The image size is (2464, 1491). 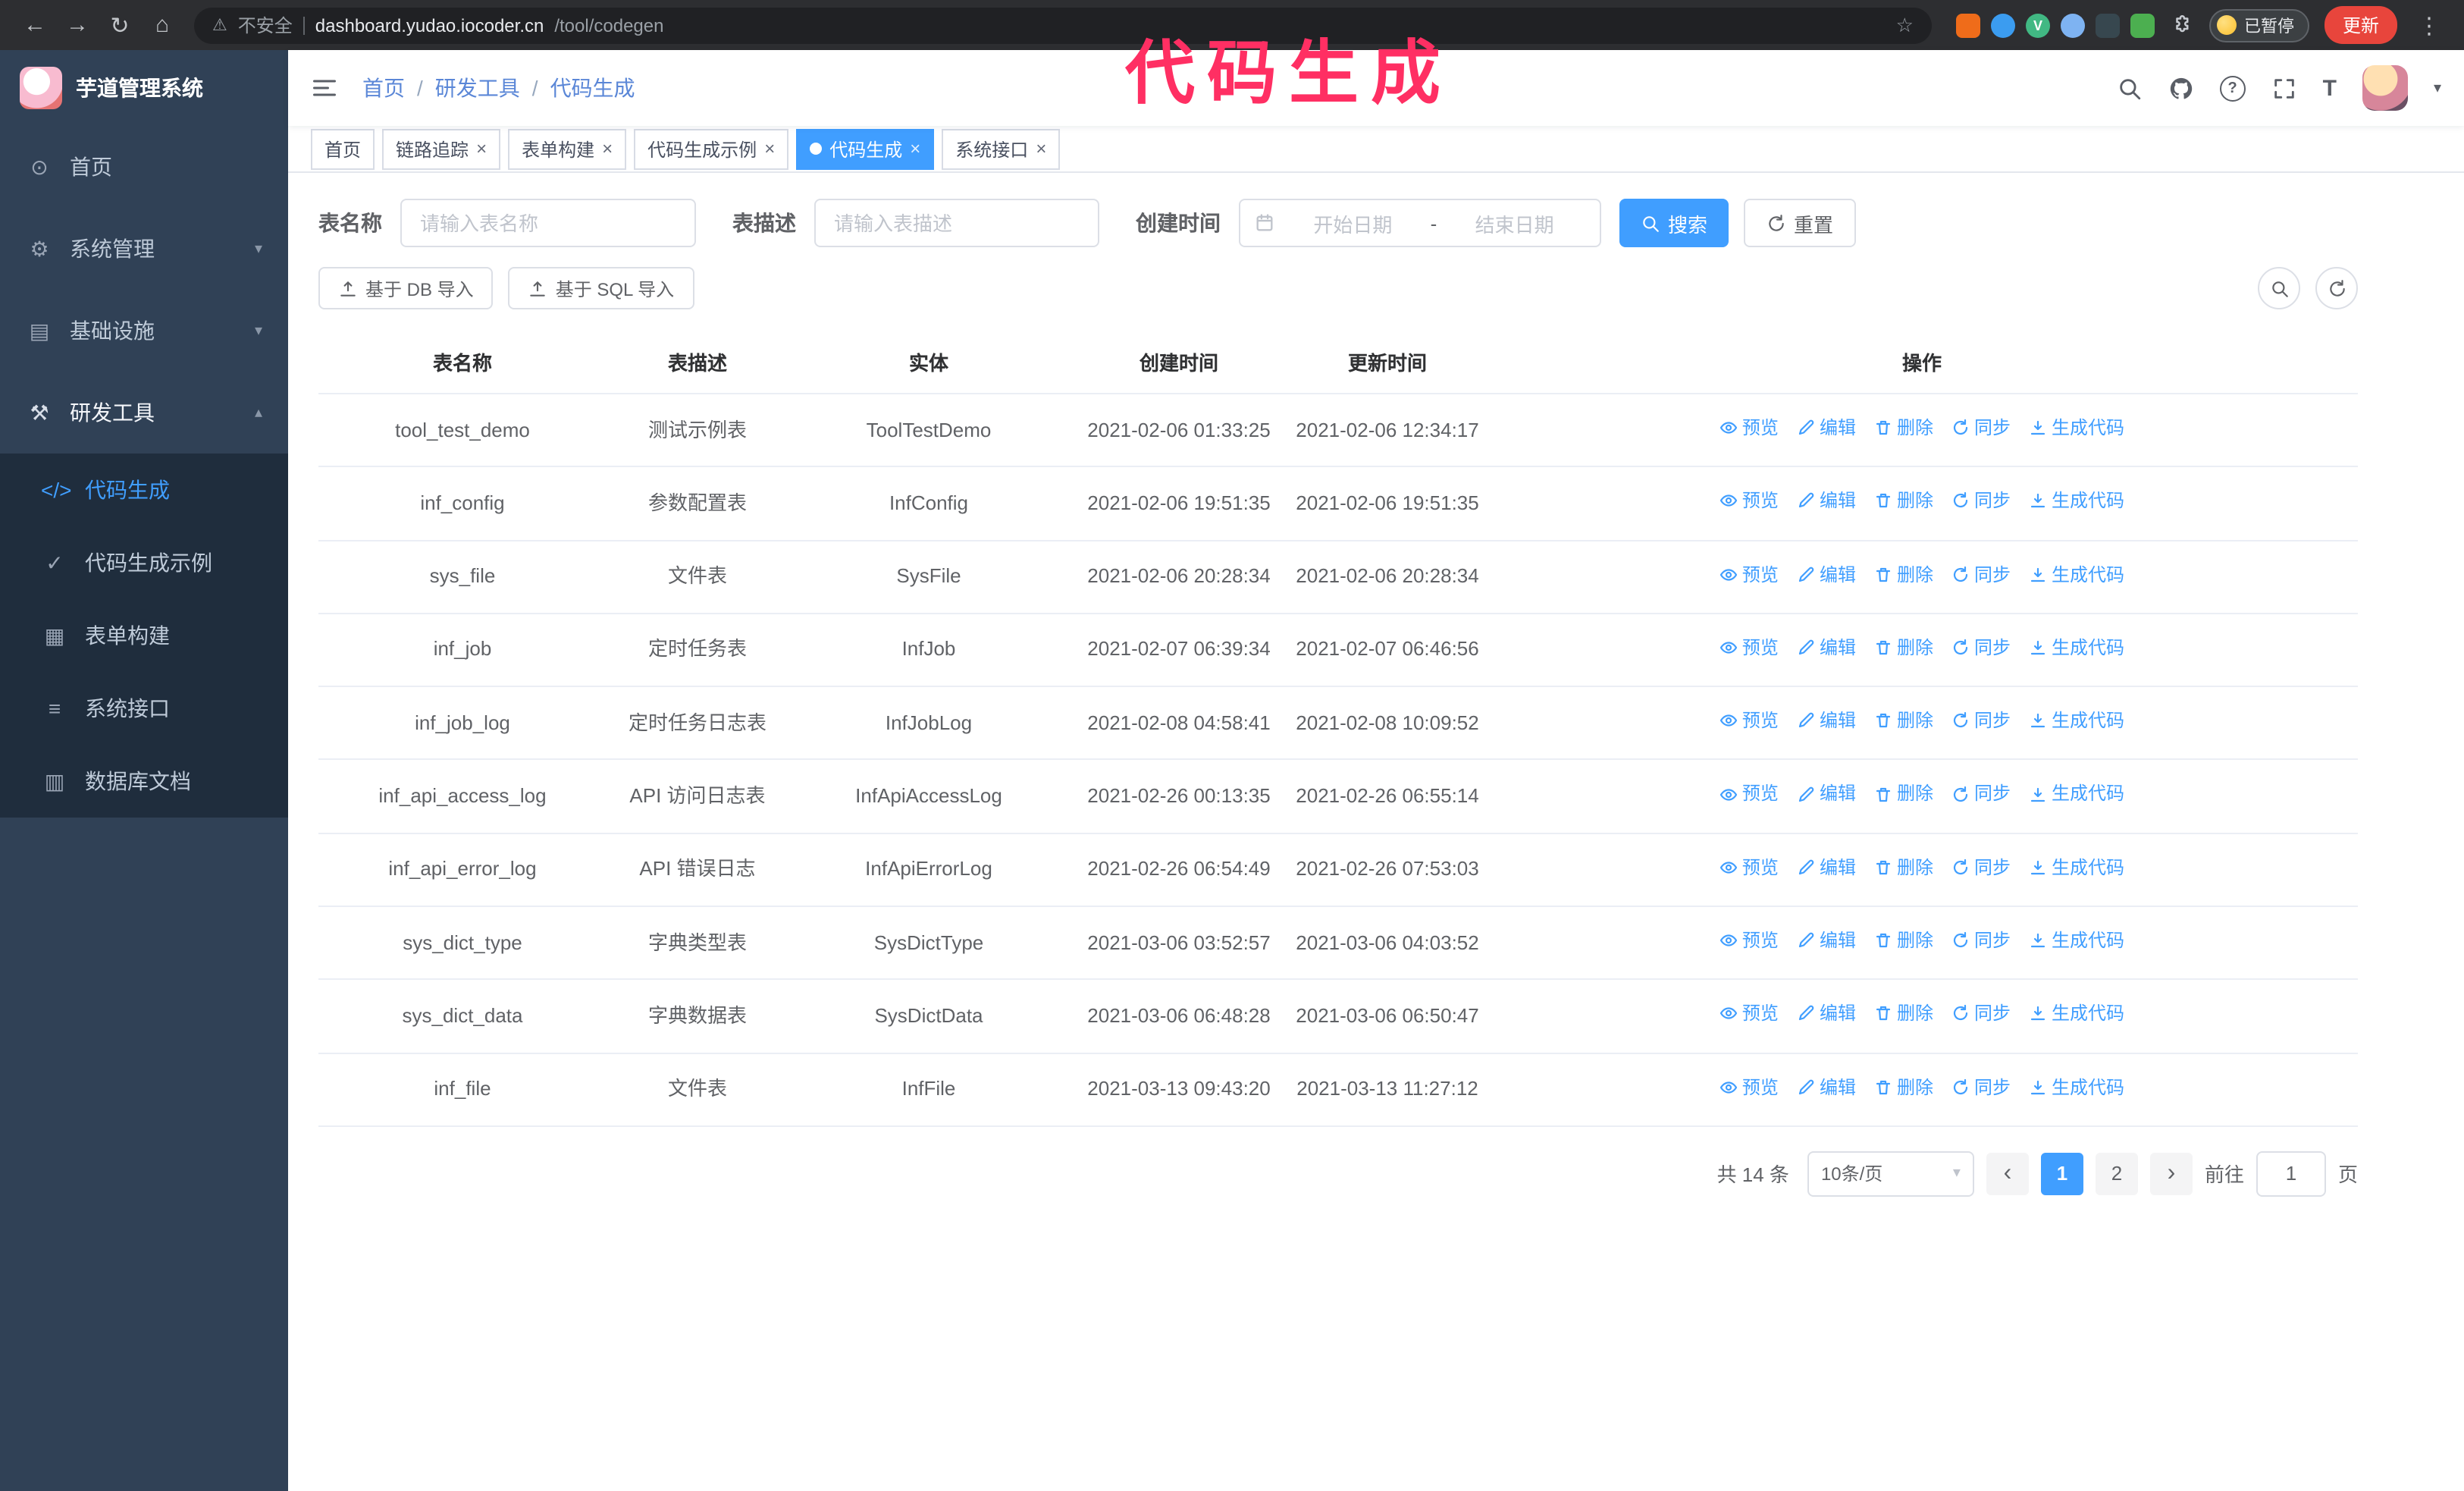 I want to click on vue-devtools-extension-icon: V, so click(x=2037, y=25).